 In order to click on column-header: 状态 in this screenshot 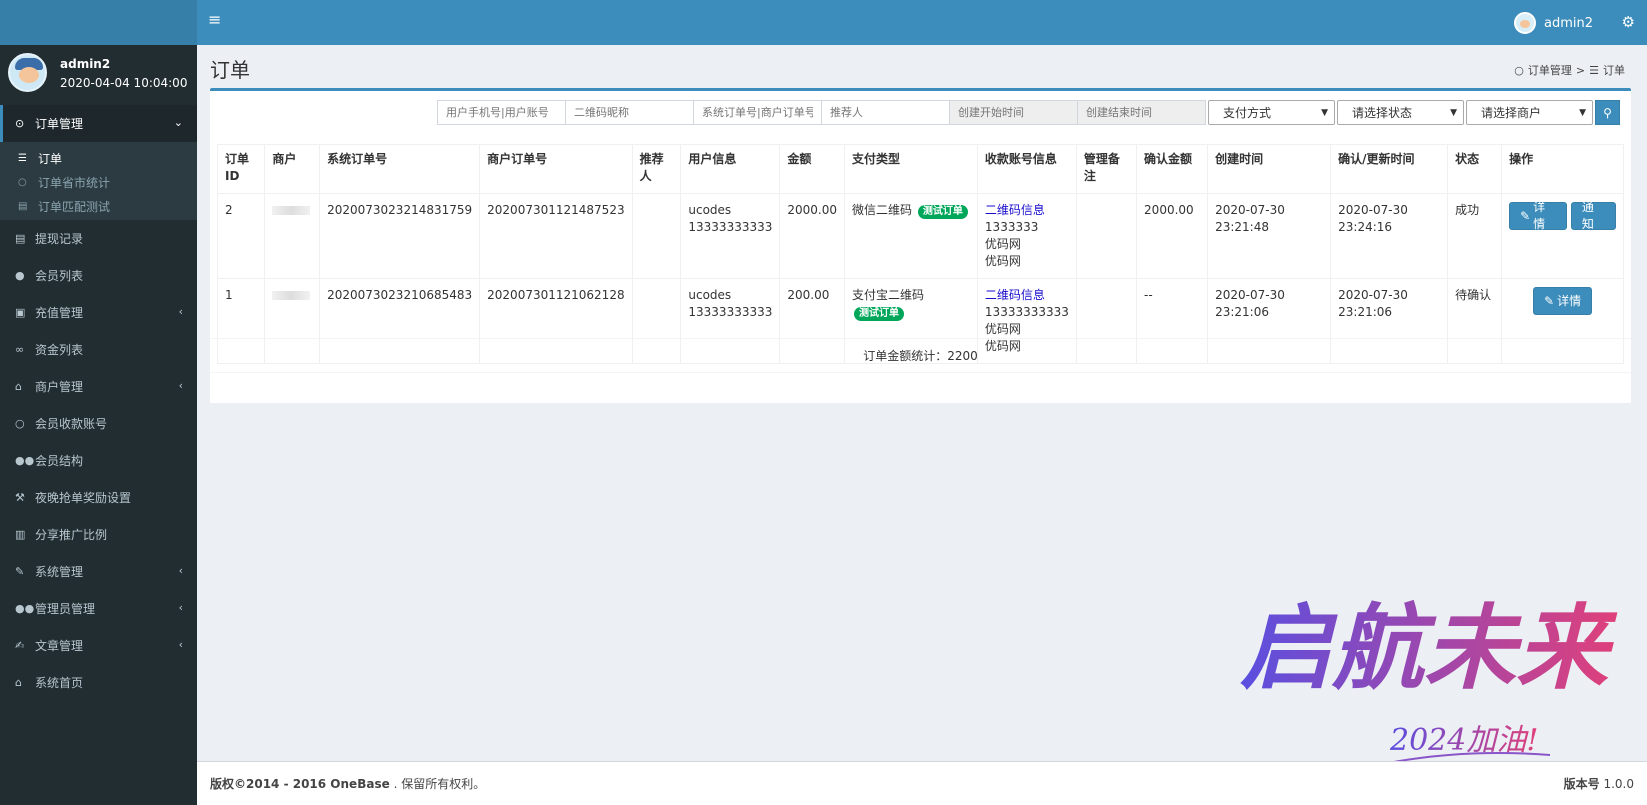, I will do `click(1475, 169)`.